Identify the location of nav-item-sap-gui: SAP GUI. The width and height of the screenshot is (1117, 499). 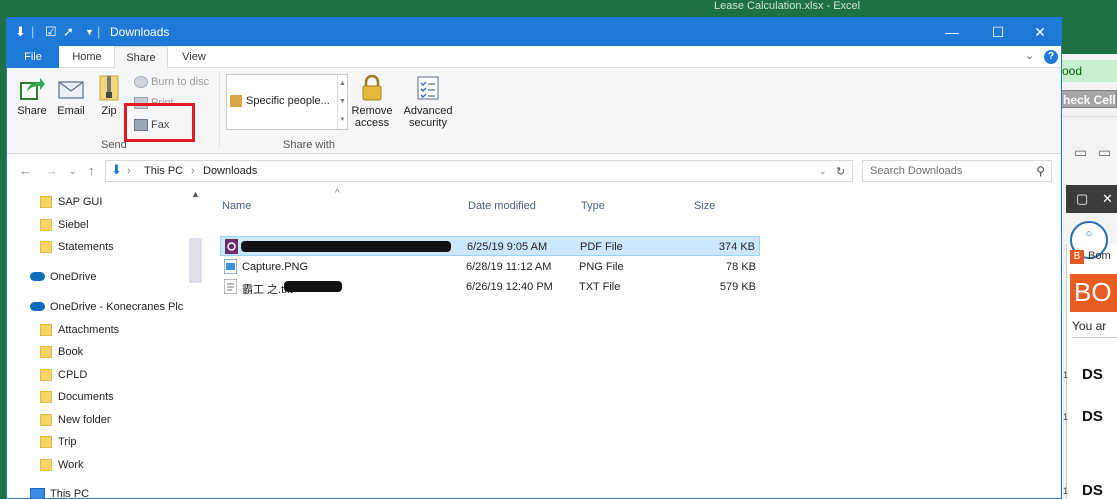
(102, 202).